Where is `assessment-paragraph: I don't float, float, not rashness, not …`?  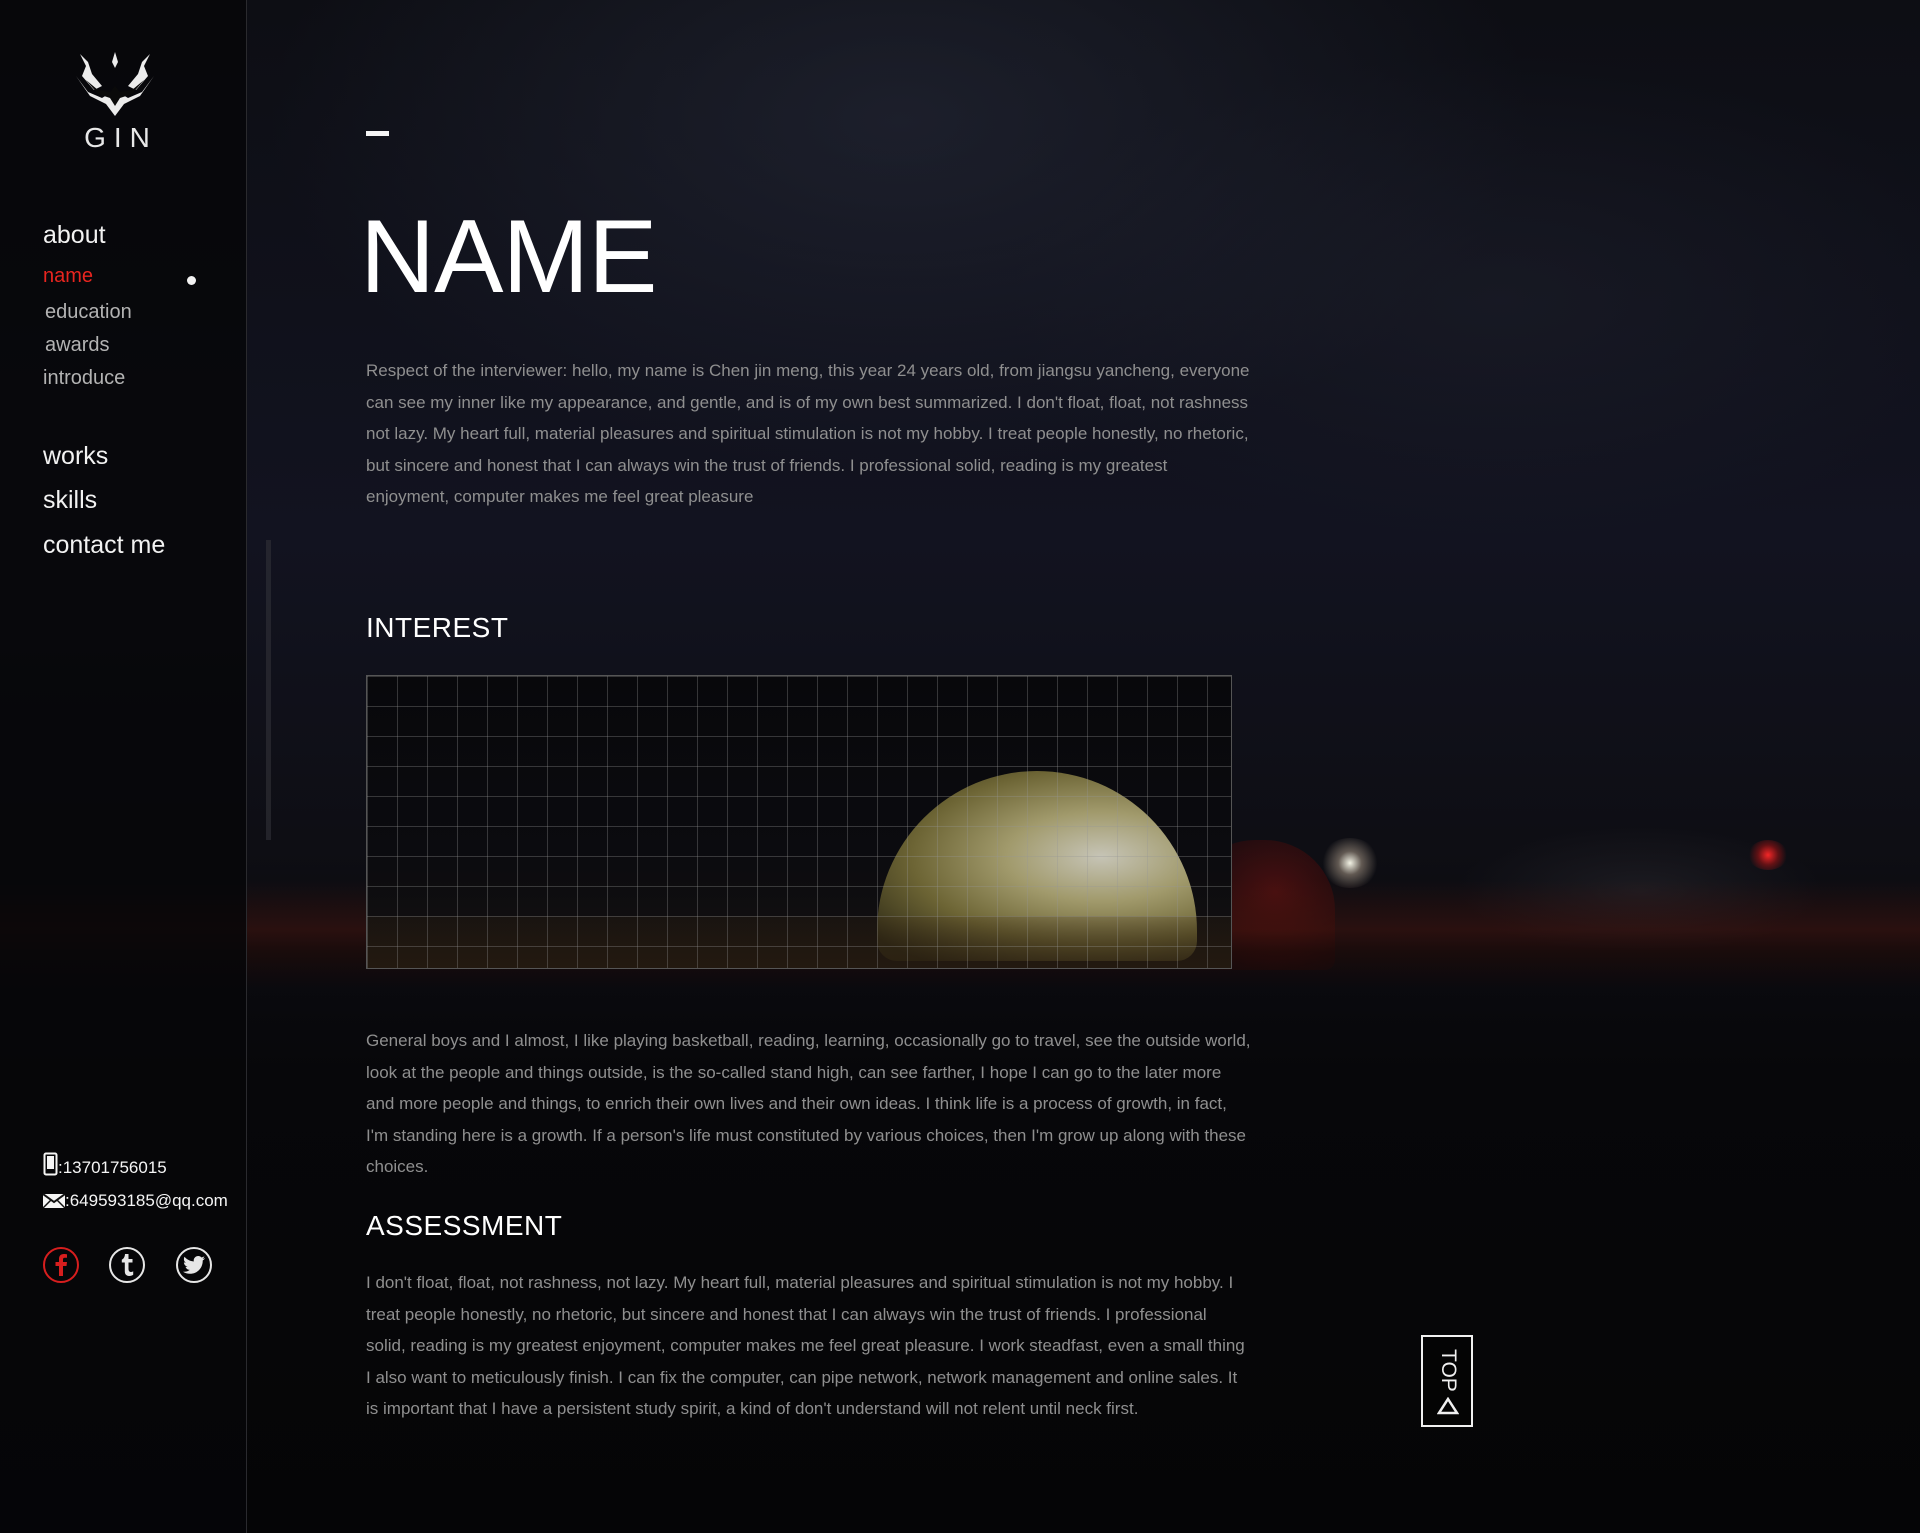
assessment-paragraph: I don't float, float, not rashness, not … is located at coordinates (805, 1345).